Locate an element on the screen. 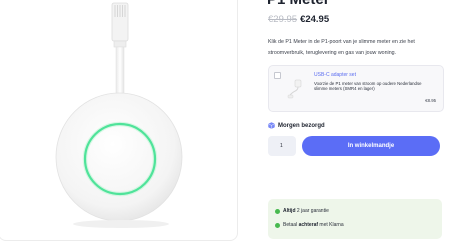 Image resolution: width=475 pixels, height=250 pixels. usp-klarna-text: met Klarna is located at coordinates (331, 225).